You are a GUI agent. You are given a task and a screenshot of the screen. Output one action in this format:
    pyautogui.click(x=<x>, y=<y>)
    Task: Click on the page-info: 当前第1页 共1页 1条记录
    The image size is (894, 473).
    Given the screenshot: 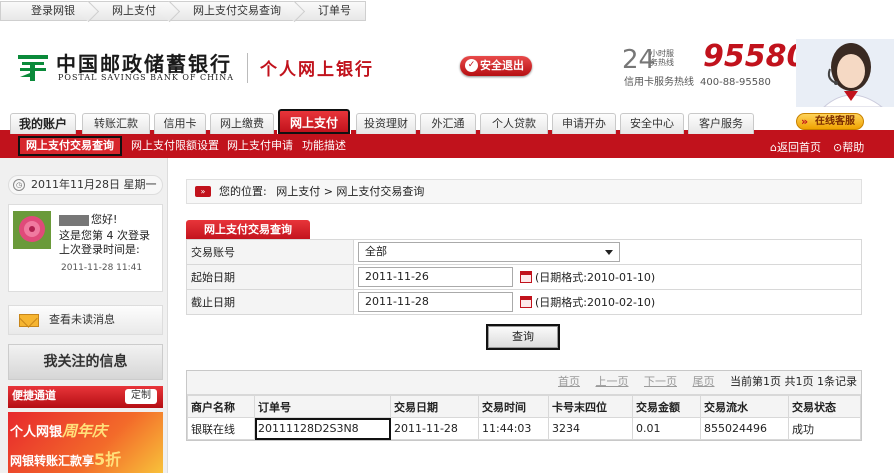 What is the action you would take?
    pyautogui.click(x=793, y=381)
    